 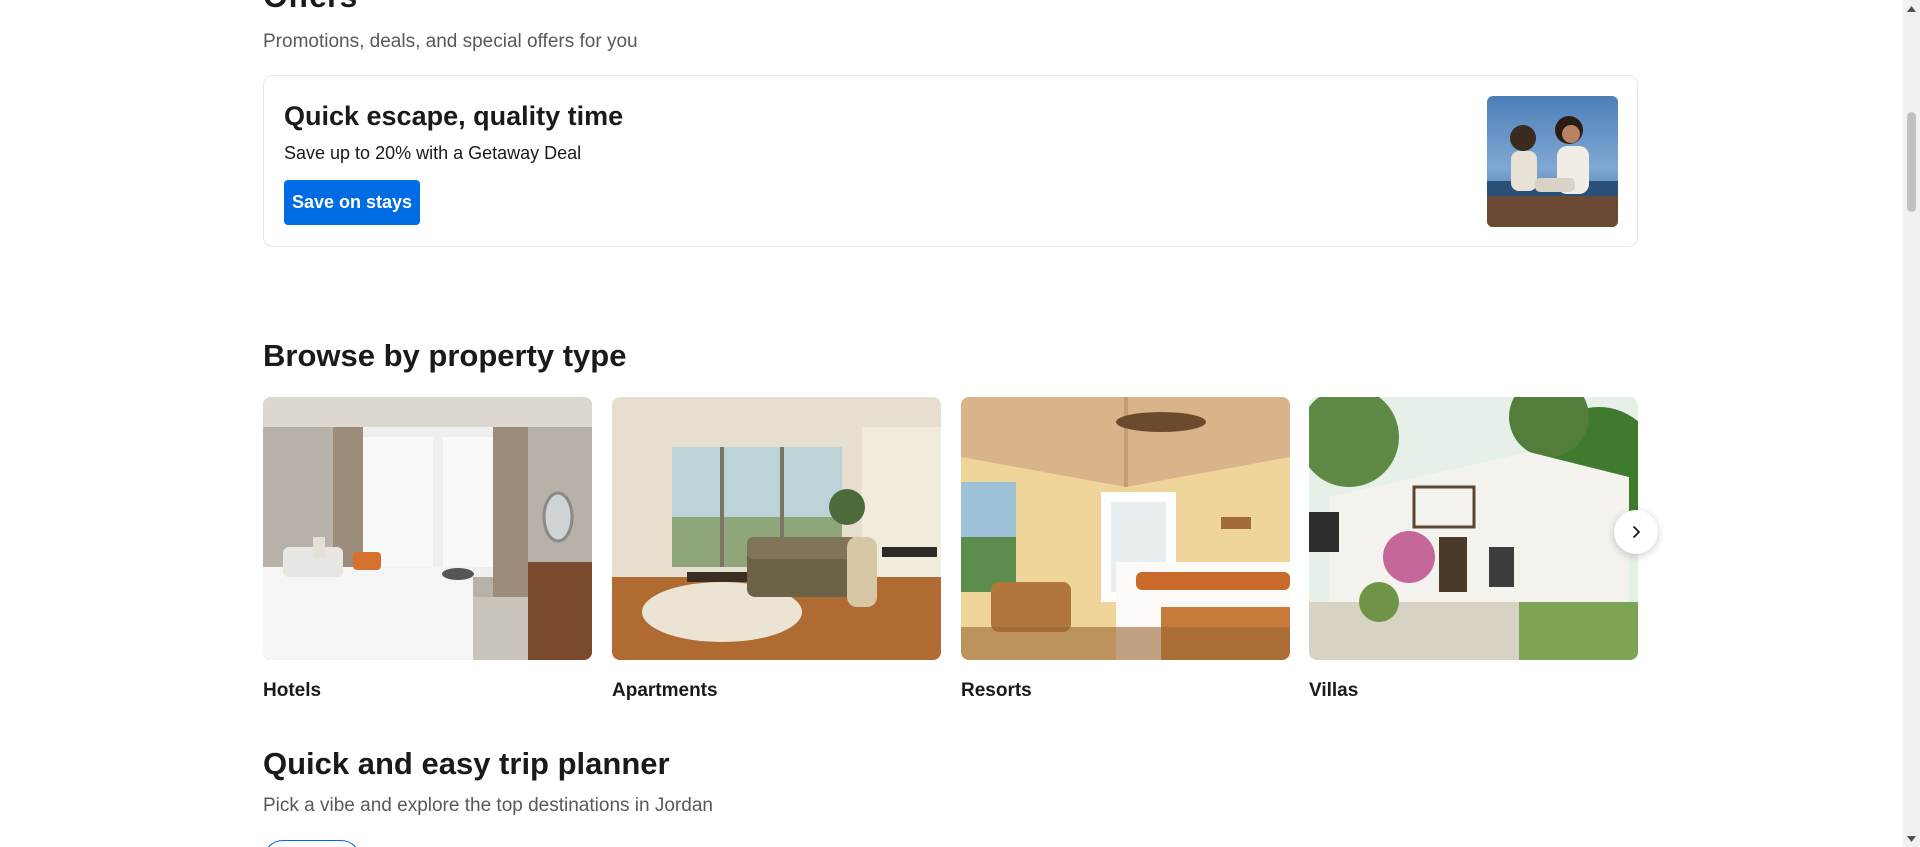 What do you see at coordinates (1911, 423) in the screenshot?
I see `vertical-scrollbar` at bounding box center [1911, 423].